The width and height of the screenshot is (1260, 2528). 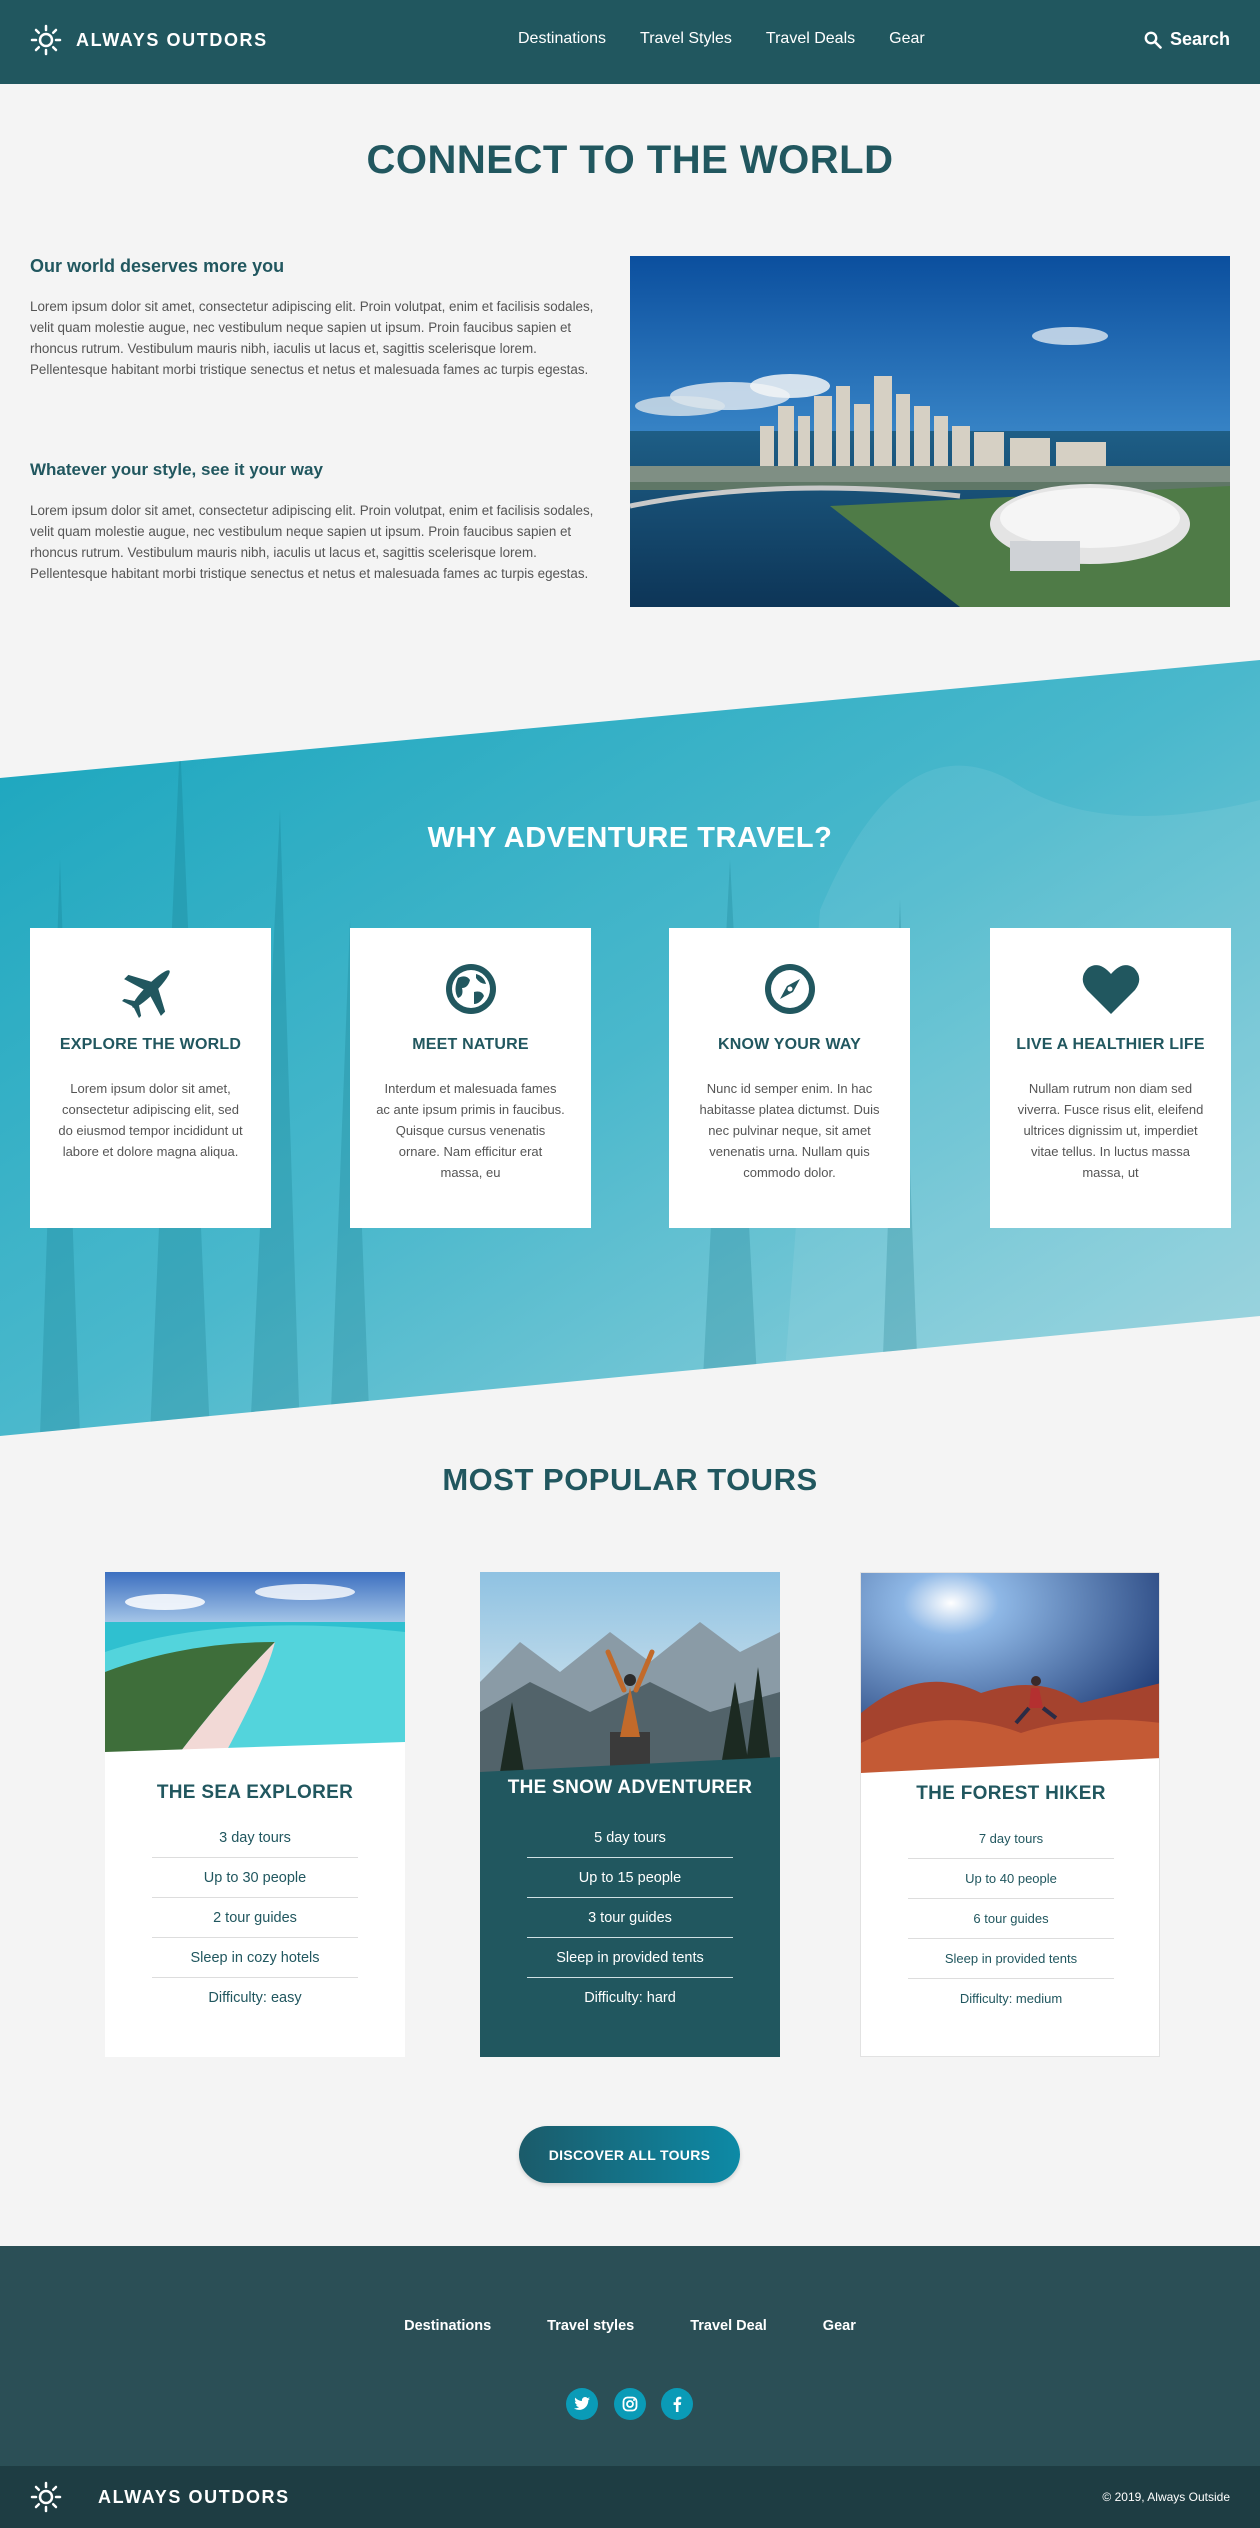 What do you see at coordinates (630, 1479) in the screenshot?
I see `tours-title: MOST POPULAR TOURS` at bounding box center [630, 1479].